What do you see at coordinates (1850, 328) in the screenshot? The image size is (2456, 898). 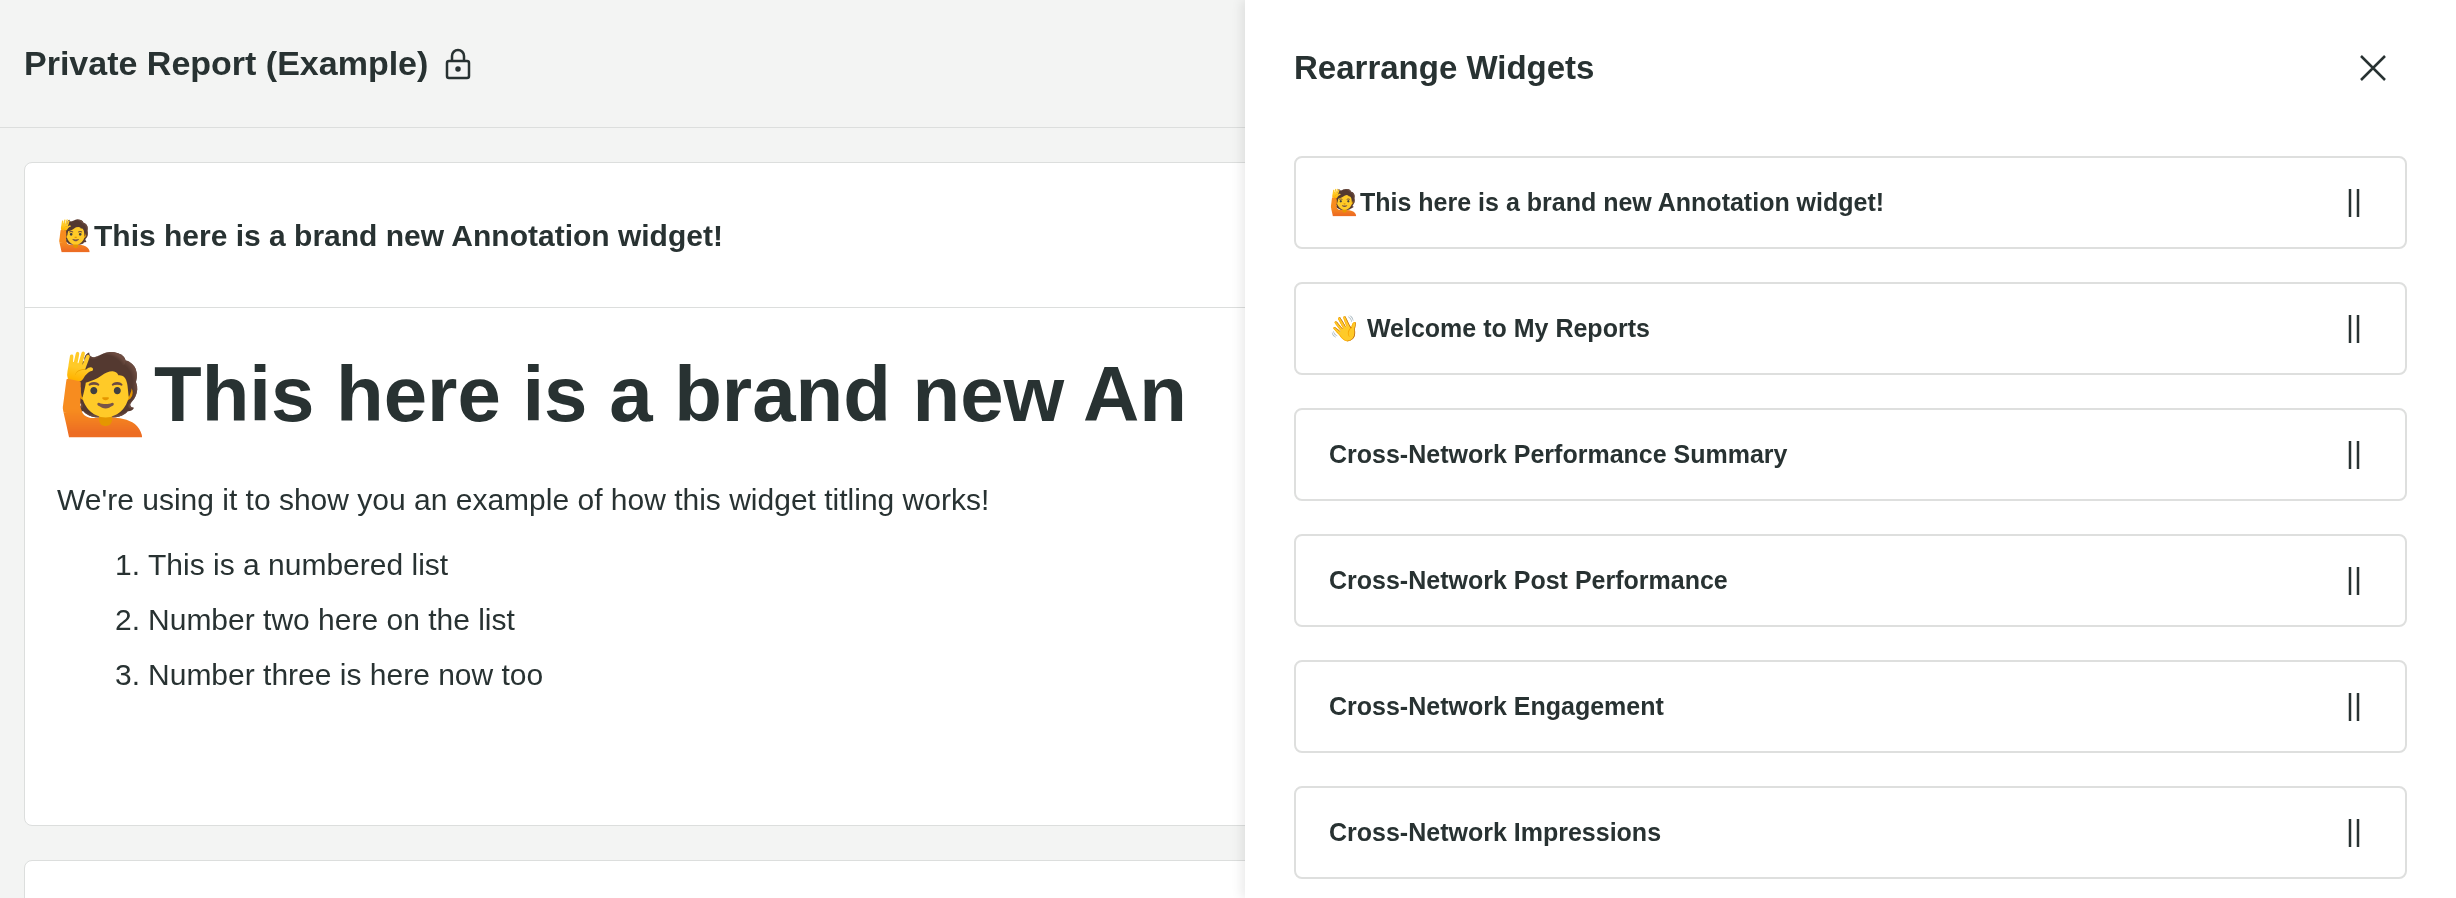 I see `widget-row: 👋 Welcome to My Reports` at bounding box center [1850, 328].